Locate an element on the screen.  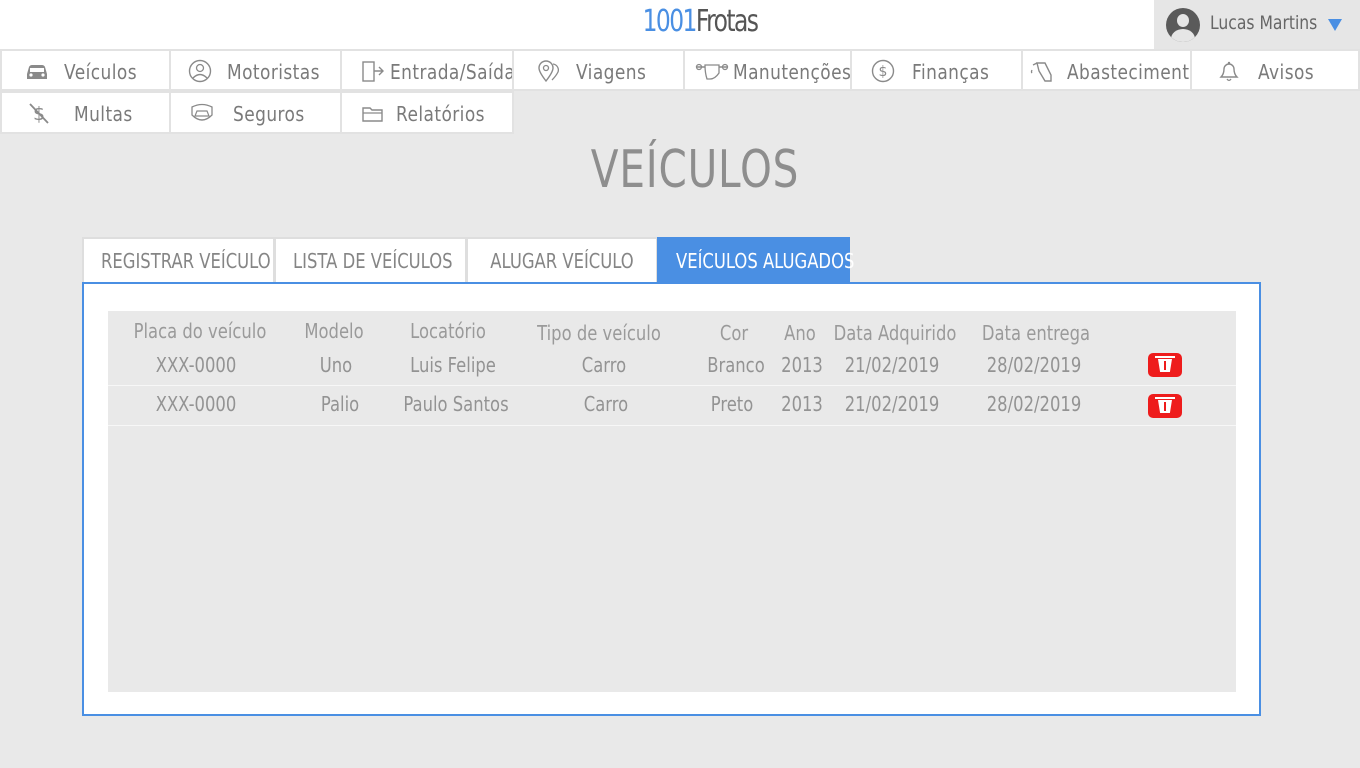
driver-icon is located at coordinates (200, 71).